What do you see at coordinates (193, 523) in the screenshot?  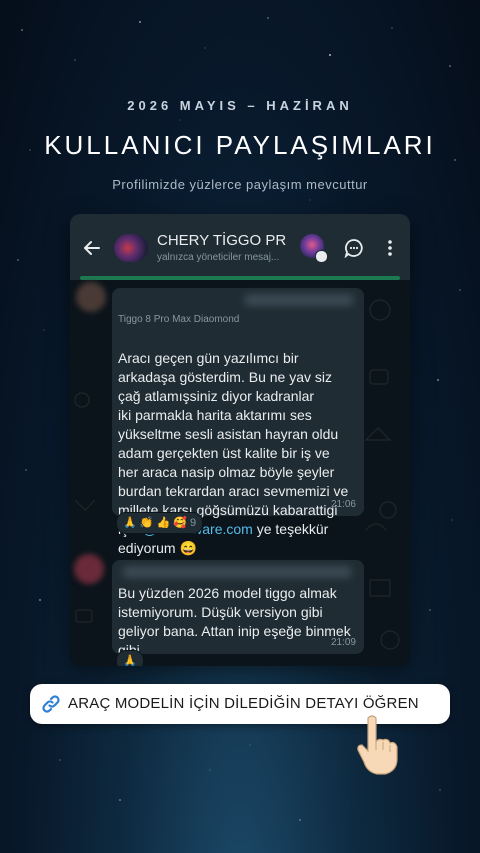 I see `reaction-count: 9` at bounding box center [193, 523].